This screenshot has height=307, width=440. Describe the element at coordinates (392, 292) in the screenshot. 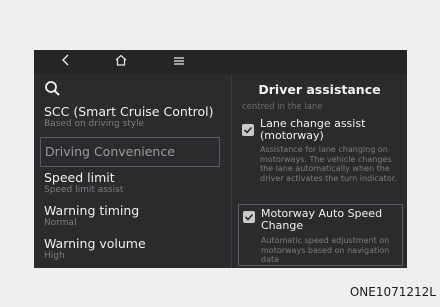

I see `figure-code: ONE1071212L` at that location.